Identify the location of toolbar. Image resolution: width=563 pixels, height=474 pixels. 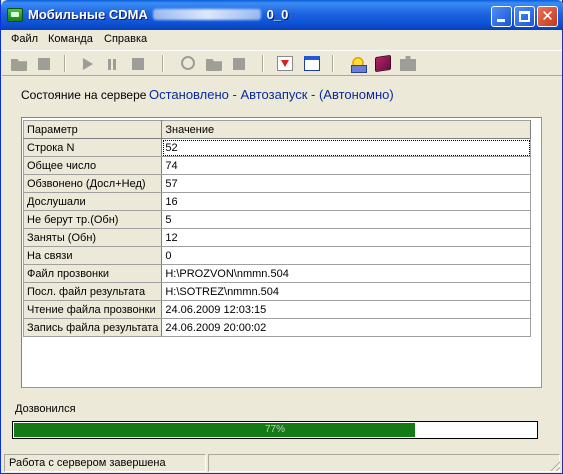
(282, 63).